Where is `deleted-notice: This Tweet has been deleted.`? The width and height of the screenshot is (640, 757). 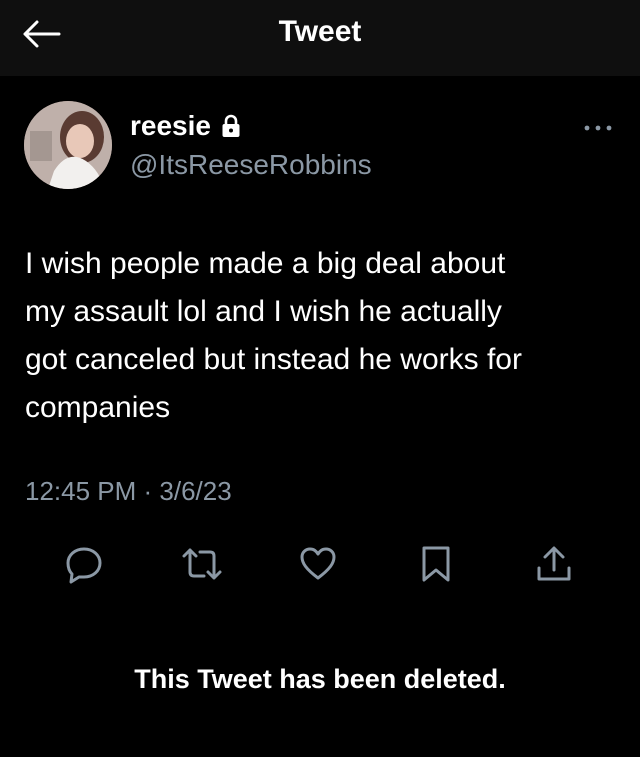 deleted-notice: This Tweet has been deleted. is located at coordinates (320, 679).